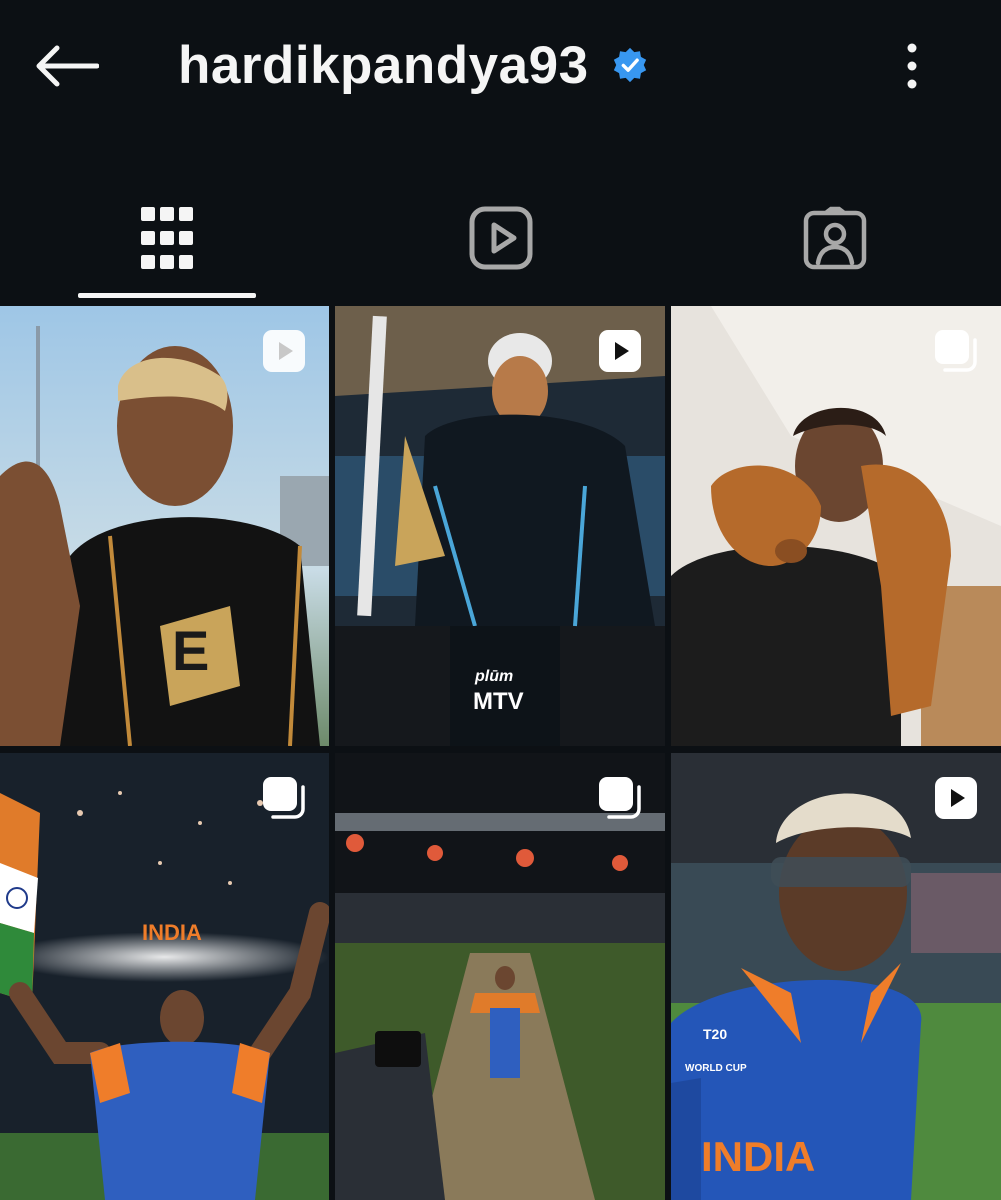 The image size is (1001, 1200). I want to click on top-bar: hardikpandya93, so click(500, 67).